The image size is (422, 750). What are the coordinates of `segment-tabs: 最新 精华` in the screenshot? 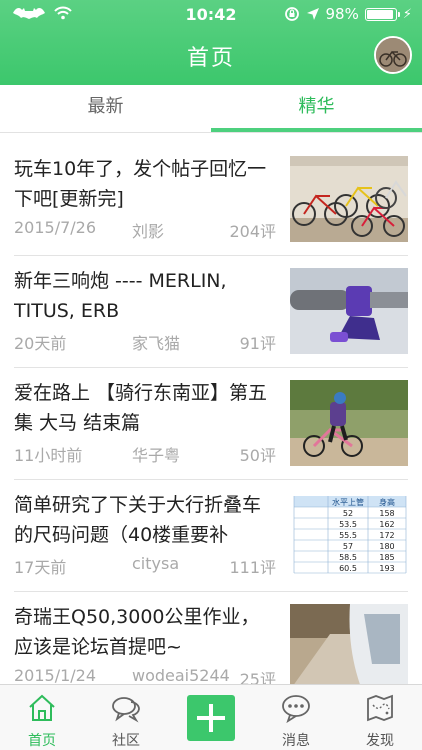 It's located at (211, 109).